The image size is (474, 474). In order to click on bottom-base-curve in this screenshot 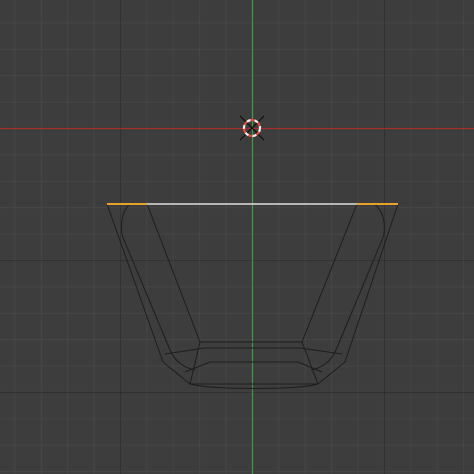, I will do `click(254, 386)`.